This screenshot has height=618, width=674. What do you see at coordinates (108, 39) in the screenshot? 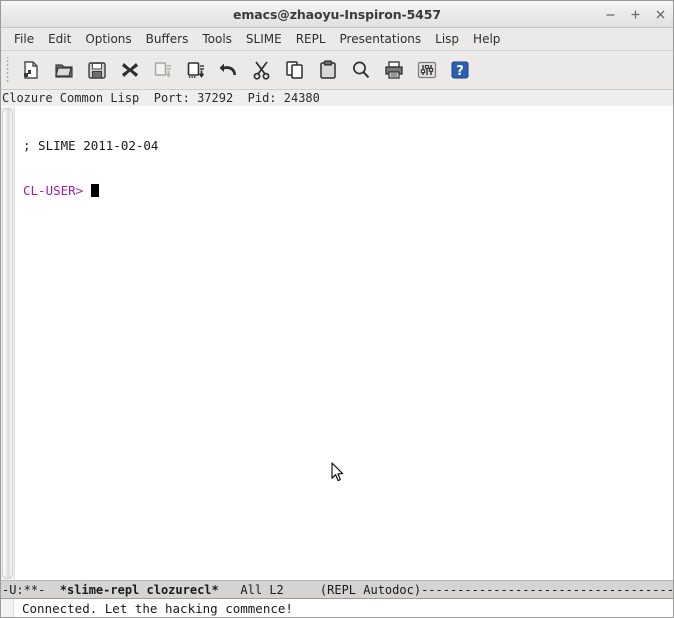
I see `menu-item-options: Options` at bounding box center [108, 39].